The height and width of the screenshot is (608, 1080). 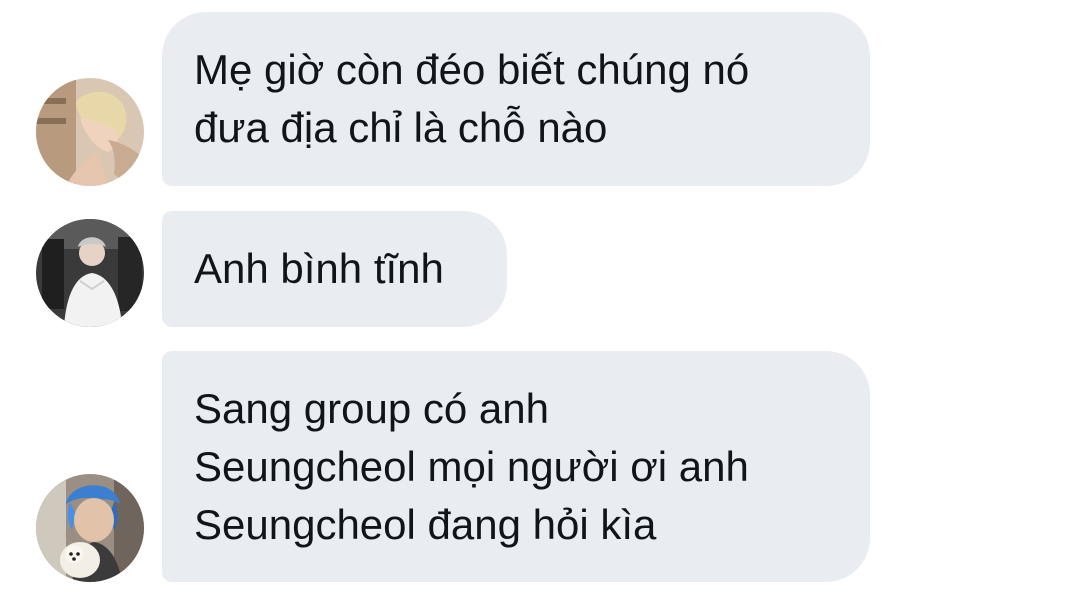 What do you see at coordinates (472, 69) in the screenshot?
I see `message-text-line: Mẹ giờ còn đéo biết chúng nó` at bounding box center [472, 69].